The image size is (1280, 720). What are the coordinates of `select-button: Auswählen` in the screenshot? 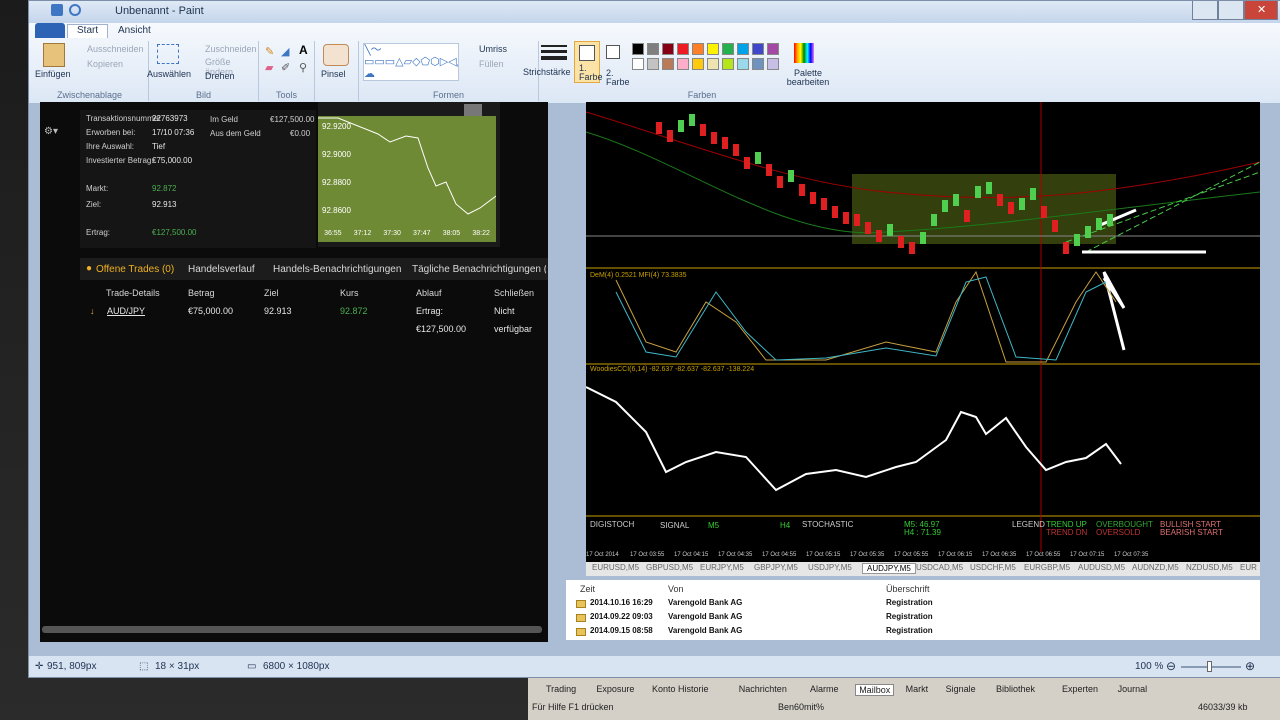 It's located at (169, 74).